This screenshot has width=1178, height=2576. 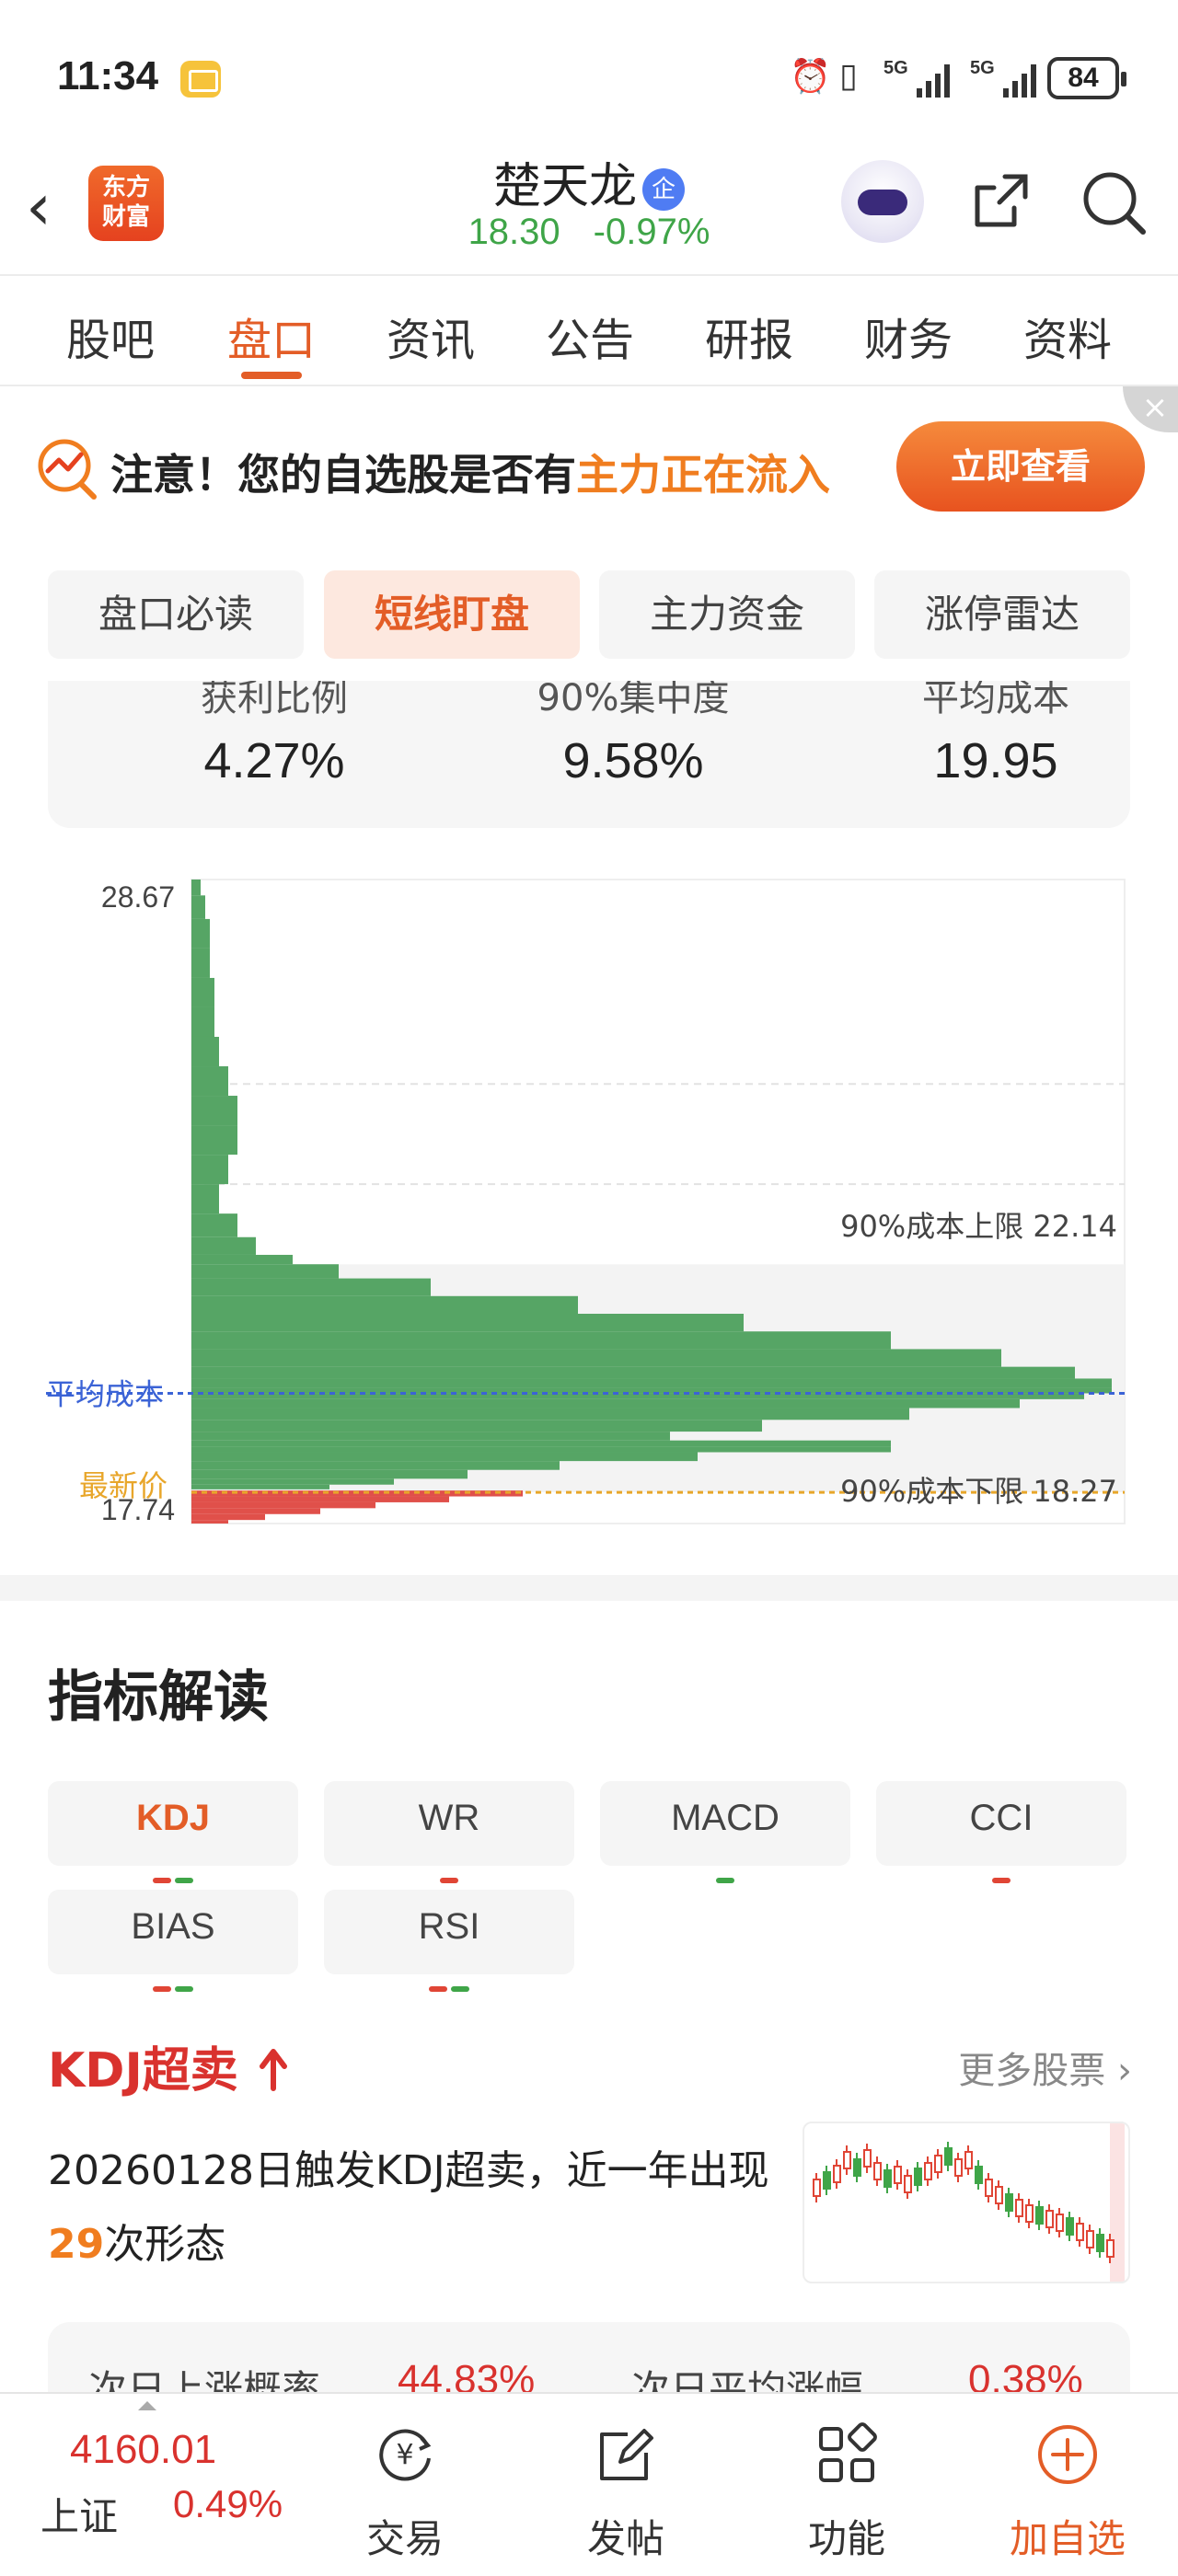 I want to click on mail-notification-icon, so click(x=200, y=79).